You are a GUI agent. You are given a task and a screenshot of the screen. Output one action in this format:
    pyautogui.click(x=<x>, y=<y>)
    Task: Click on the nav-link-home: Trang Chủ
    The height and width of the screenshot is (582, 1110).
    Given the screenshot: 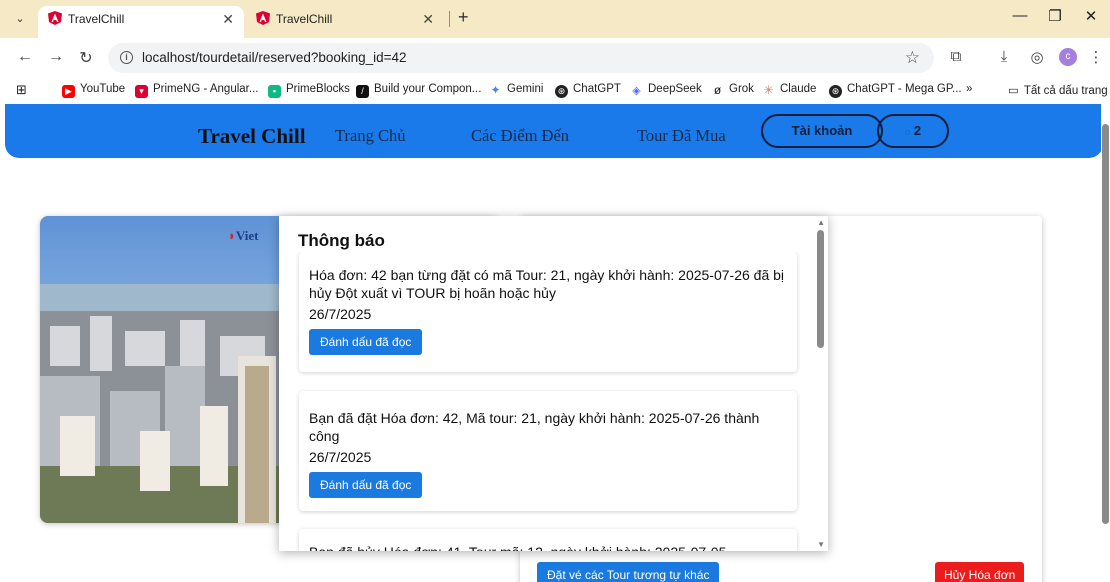 What is the action you would take?
    pyautogui.click(x=370, y=136)
    